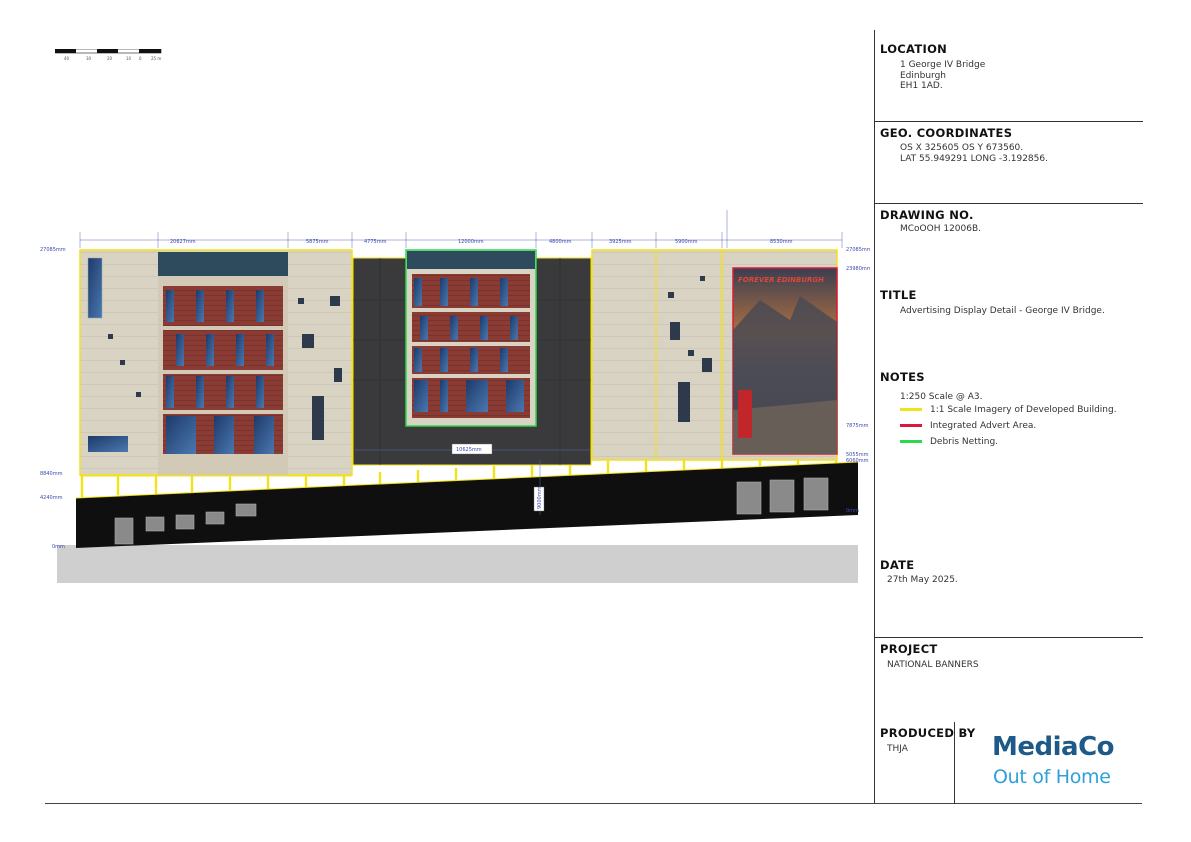 Image resolution: width=1191 pixels, height=842 pixels. I want to click on date-value: 27th May 2025., so click(922, 580).